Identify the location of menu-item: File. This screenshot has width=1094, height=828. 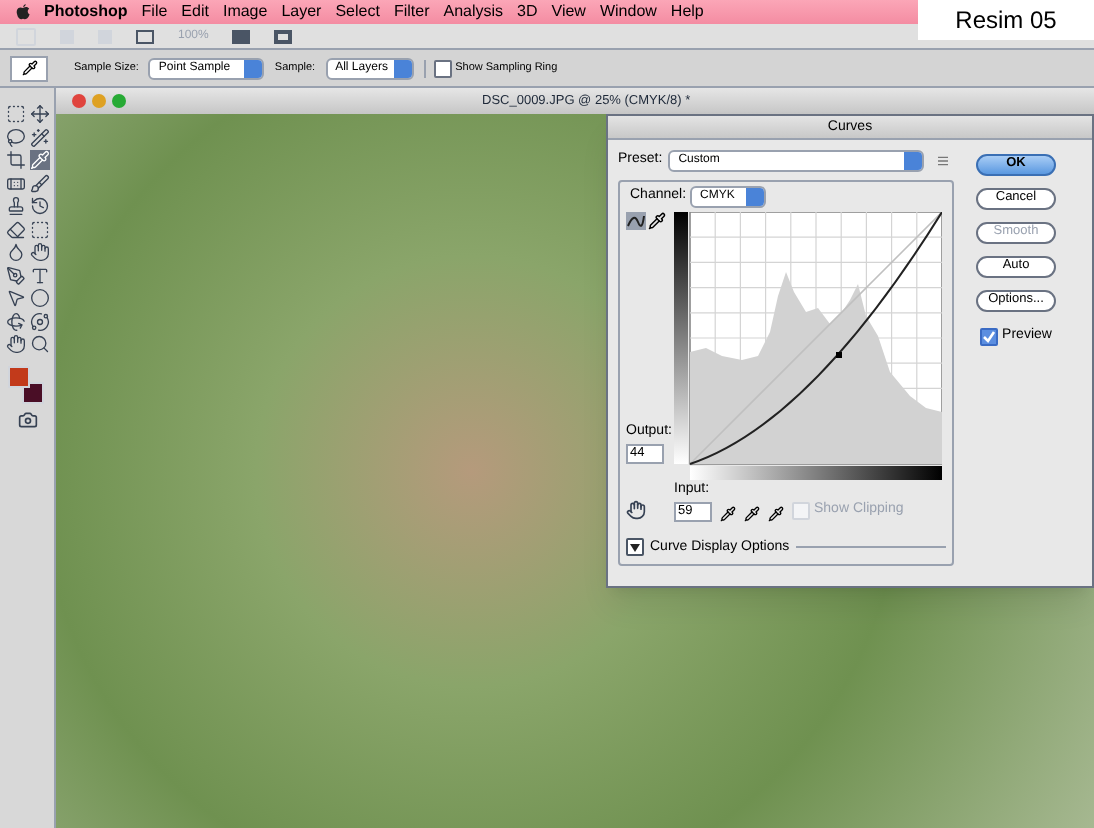
(154, 12).